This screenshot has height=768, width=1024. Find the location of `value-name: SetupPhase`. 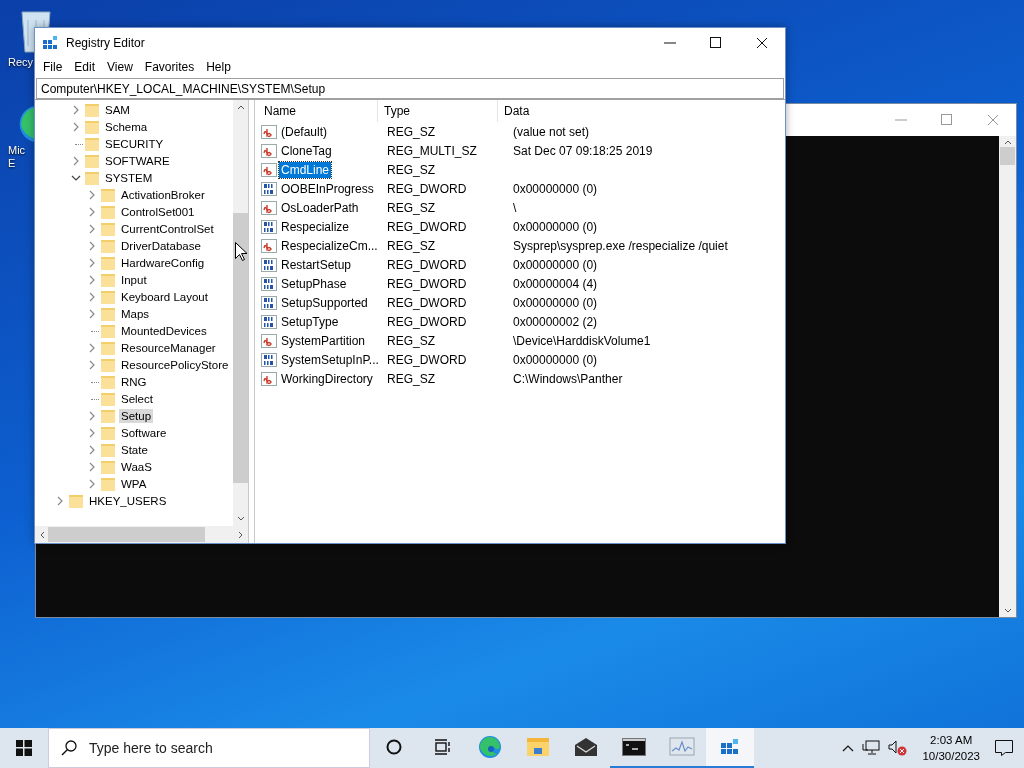

value-name: SetupPhase is located at coordinates (314, 283).